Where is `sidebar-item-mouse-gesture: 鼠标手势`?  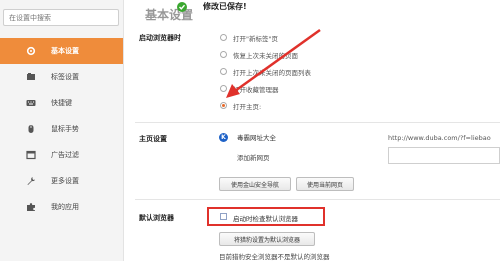
sidebar-item-mouse-gesture: 鼠标手势 is located at coordinates (61, 129).